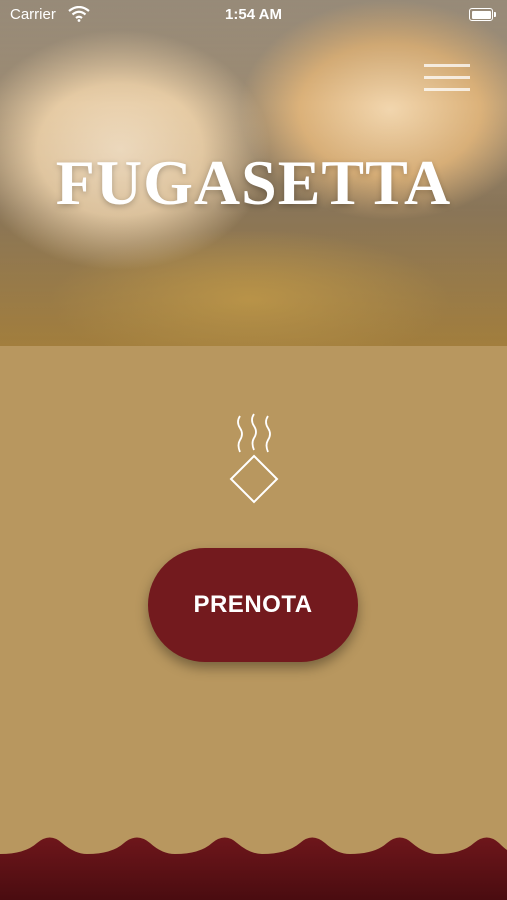 The width and height of the screenshot is (507, 900). I want to click on steaming-diamond-icon, so click(254, 458).